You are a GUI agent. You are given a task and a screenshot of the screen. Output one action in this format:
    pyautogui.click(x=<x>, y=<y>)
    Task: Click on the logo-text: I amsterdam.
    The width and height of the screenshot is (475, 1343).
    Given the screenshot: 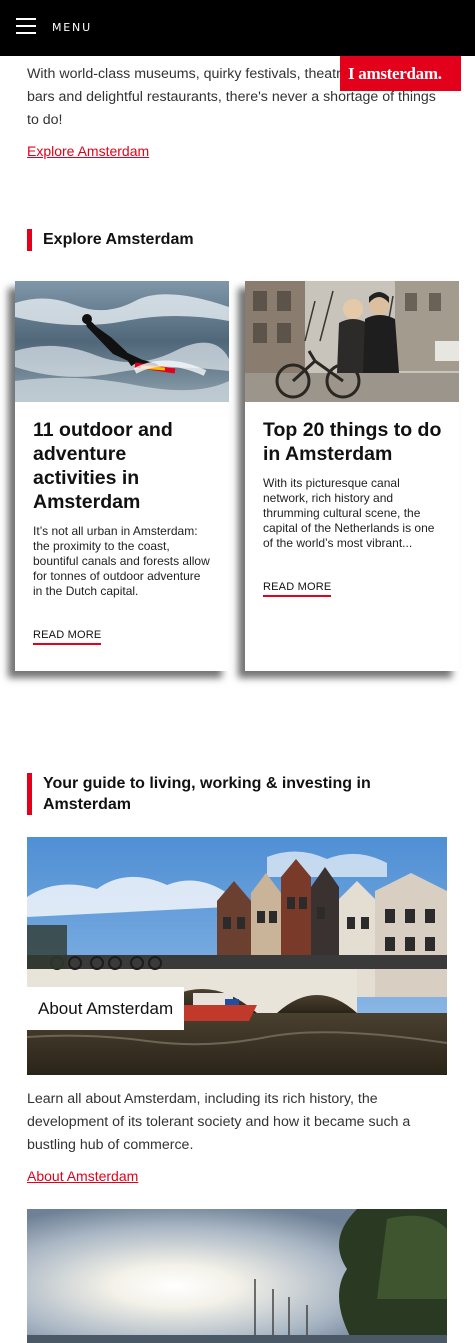 What is the action you would take?
    pyautogui.click(x=395, y=73)
    